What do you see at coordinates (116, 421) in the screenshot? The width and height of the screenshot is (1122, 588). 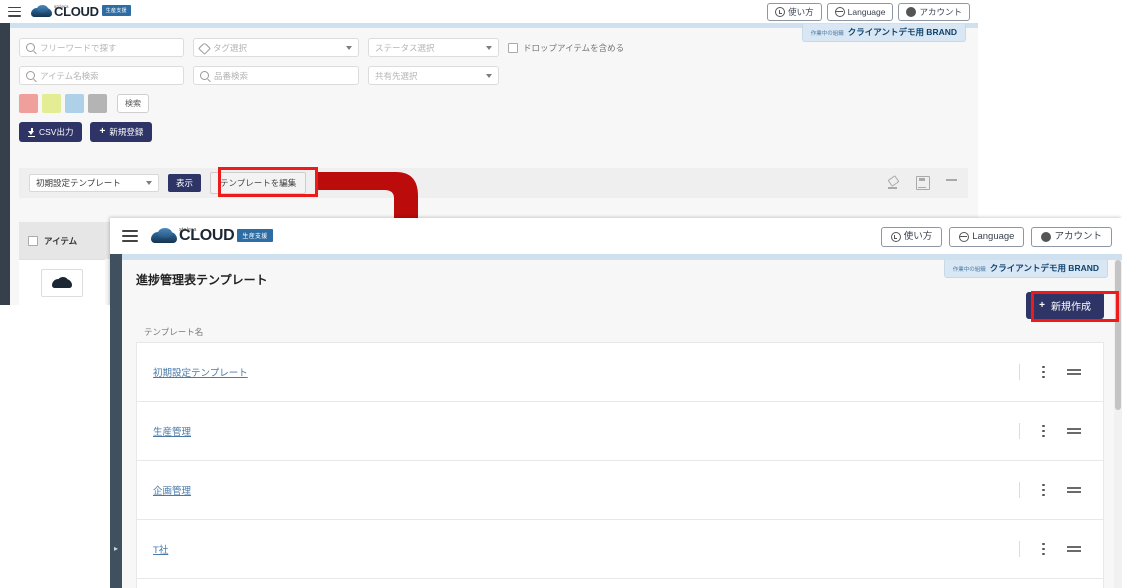 I see `window2-left-rail: ▸` at bounding box center [116, 421].